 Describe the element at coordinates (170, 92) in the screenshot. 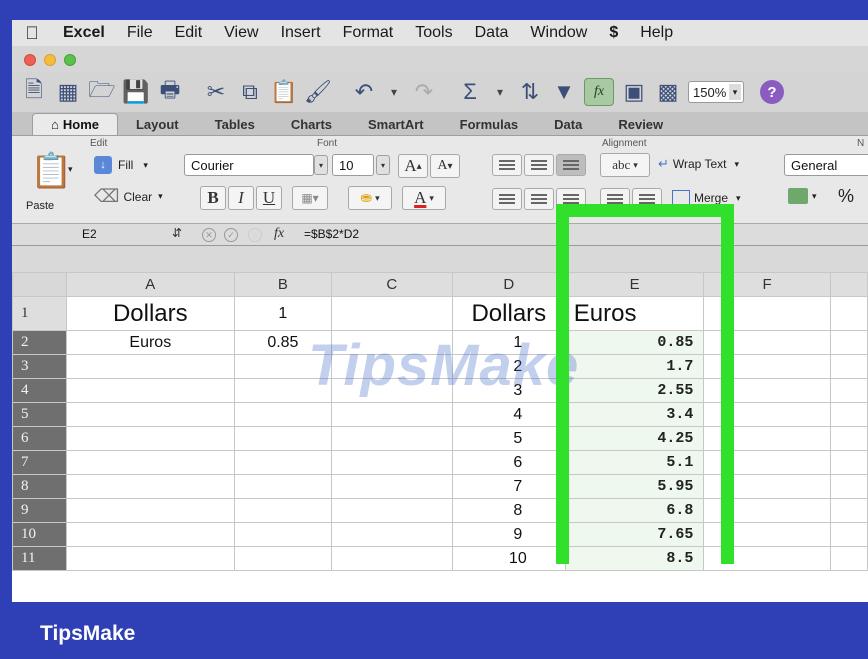

I see `print-icon: 🖶` at that location.